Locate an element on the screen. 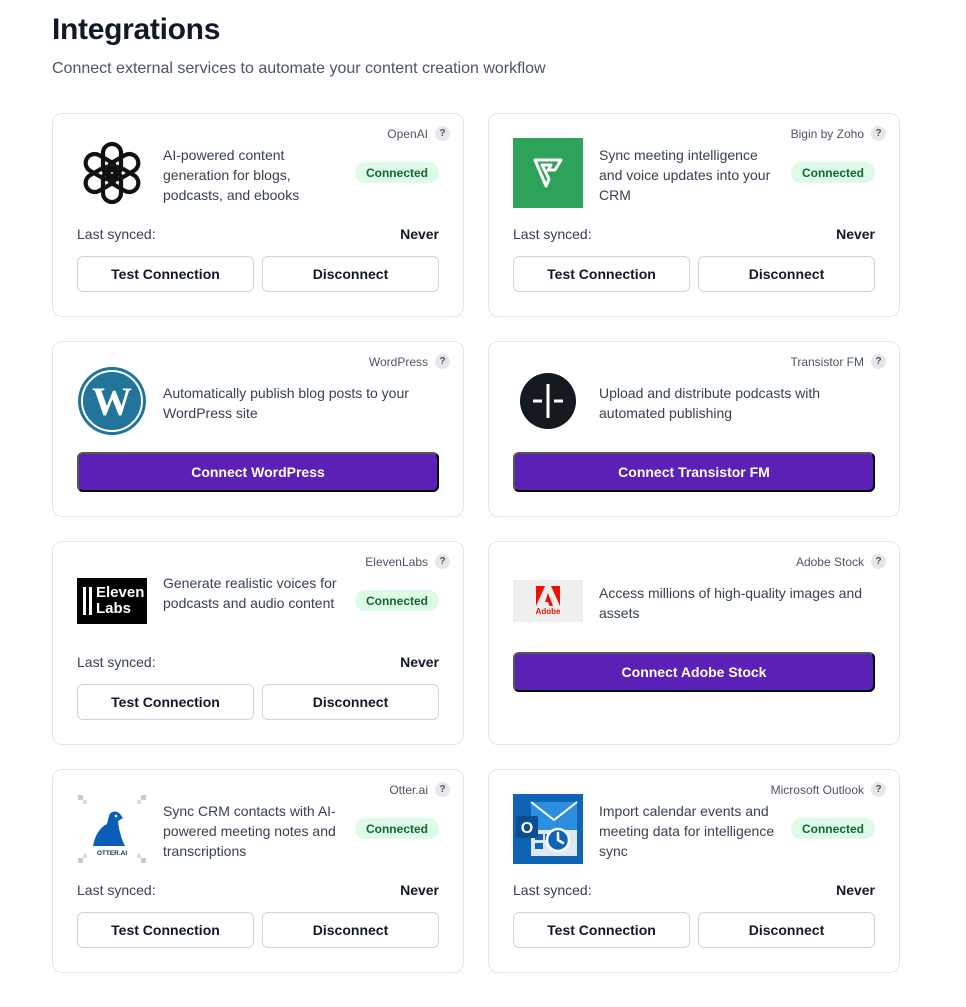 The height and width of the screenshot is (1007, 966). provider-header: ElevenLabs ? is located at coordinates (407, 561).